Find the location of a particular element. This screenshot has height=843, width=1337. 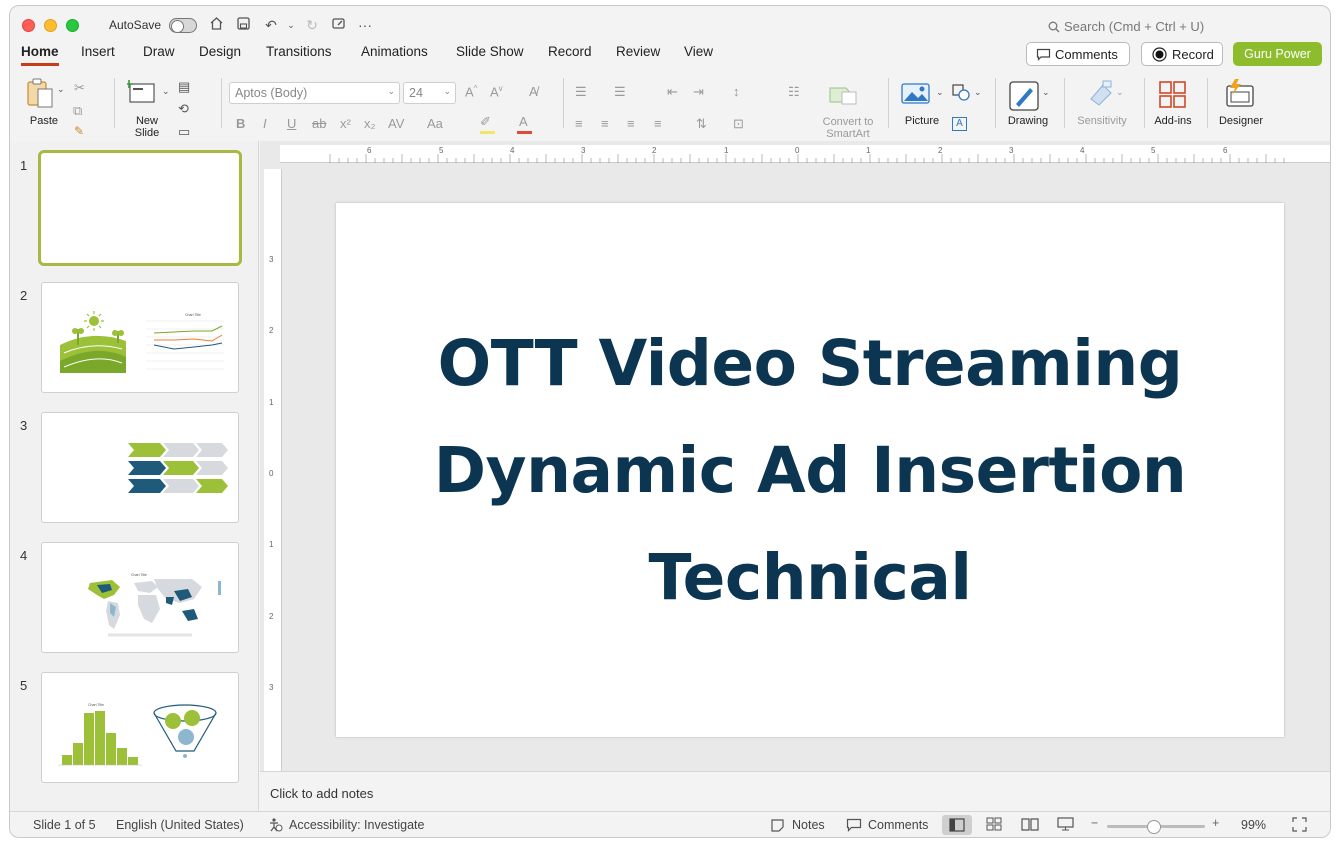

numbering-icon: ☰ is located at coordinates (620, 92).